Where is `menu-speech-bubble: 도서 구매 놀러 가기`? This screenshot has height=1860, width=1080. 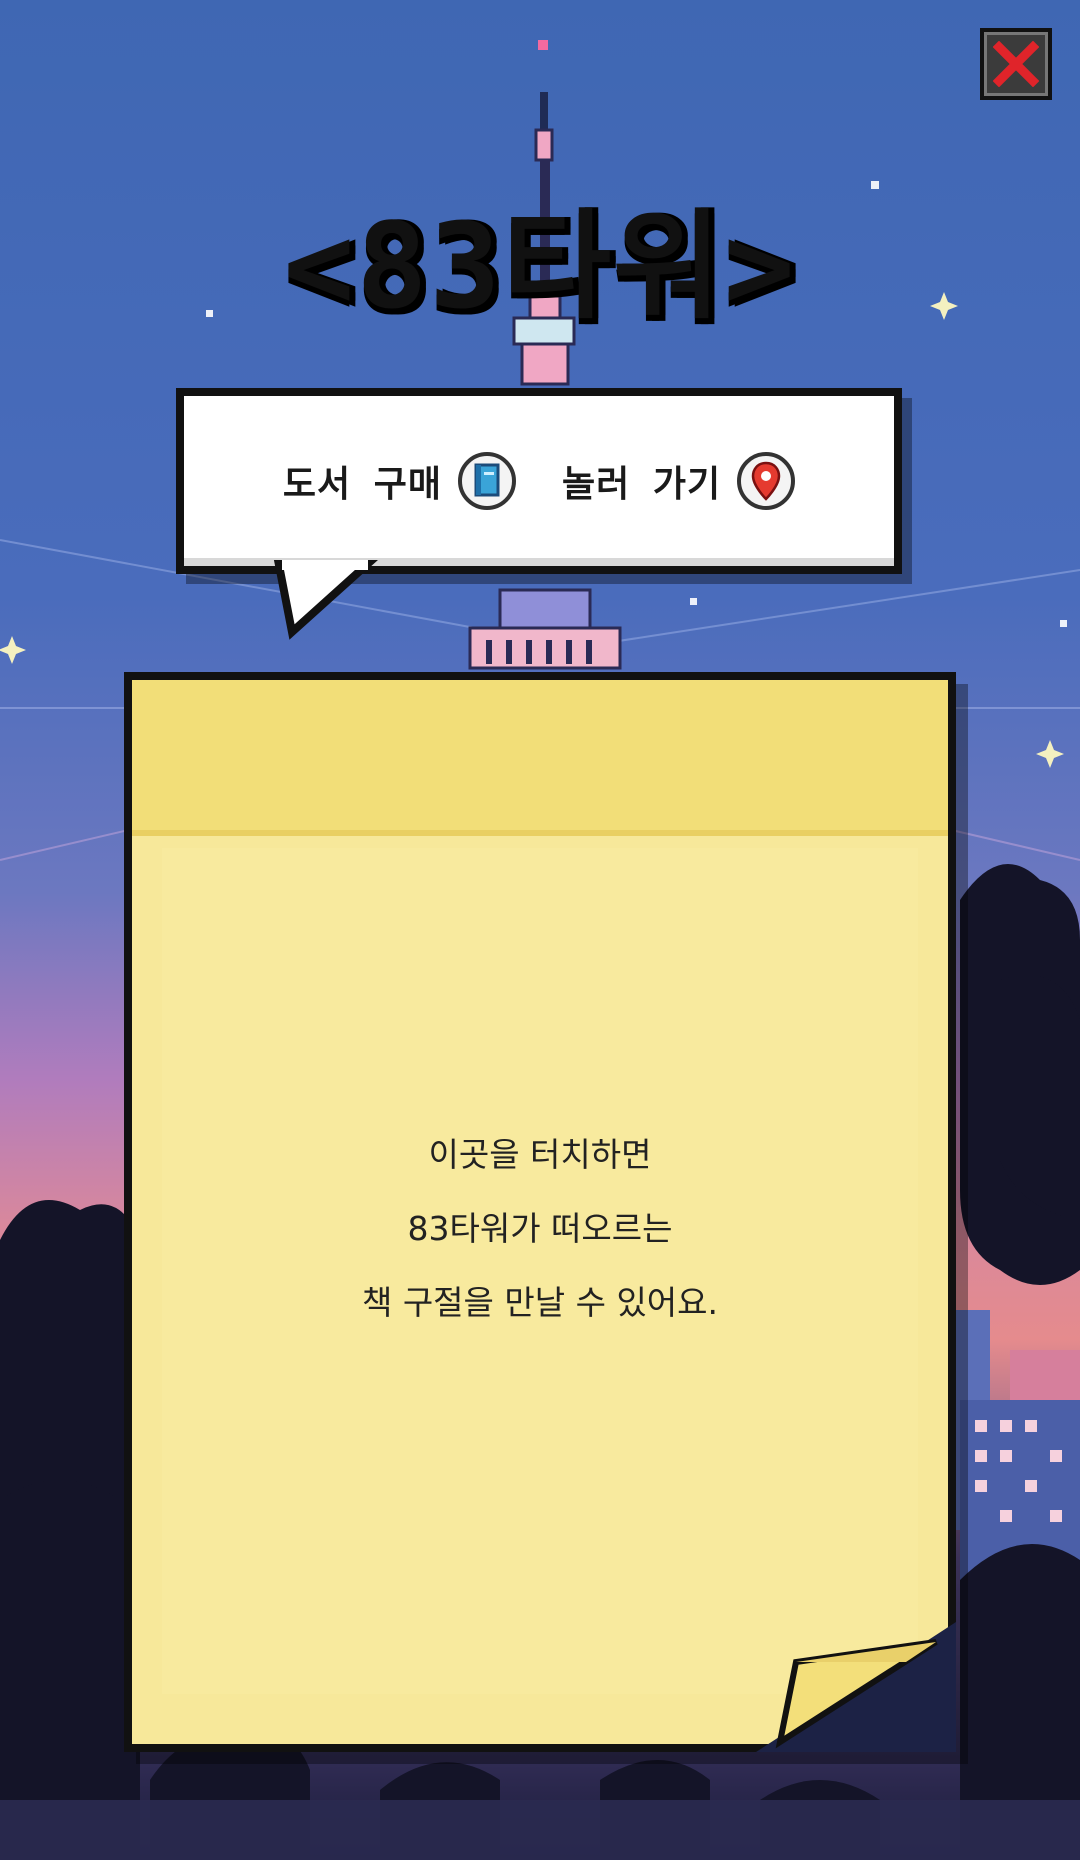 menu-speech-bubble: 도서 구매 놀러 가기 is located at coordinates (539, 481).